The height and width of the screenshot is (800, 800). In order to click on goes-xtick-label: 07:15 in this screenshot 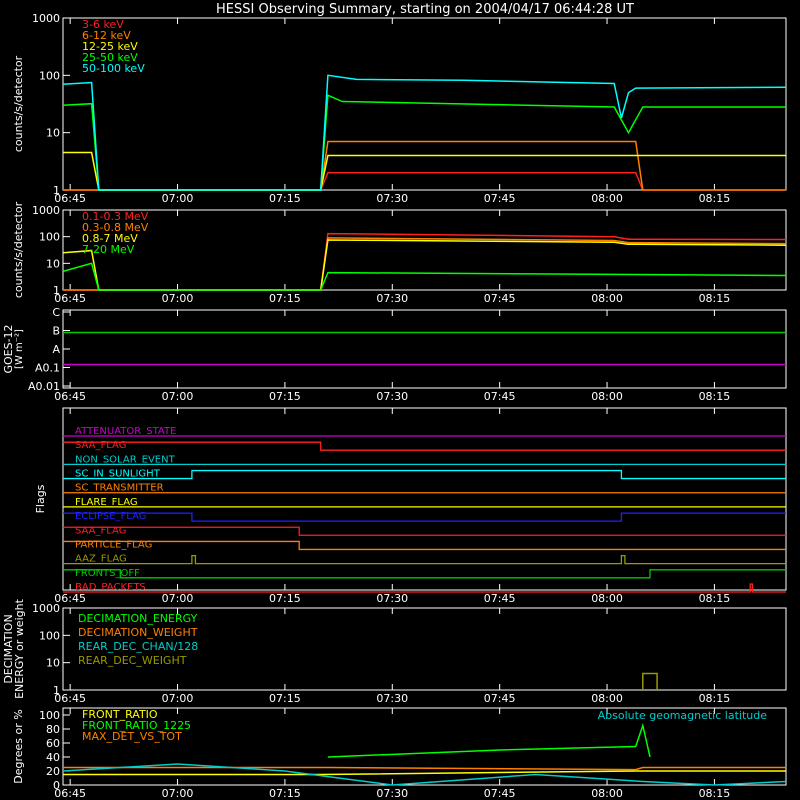, I will do `click(285, 396)`.